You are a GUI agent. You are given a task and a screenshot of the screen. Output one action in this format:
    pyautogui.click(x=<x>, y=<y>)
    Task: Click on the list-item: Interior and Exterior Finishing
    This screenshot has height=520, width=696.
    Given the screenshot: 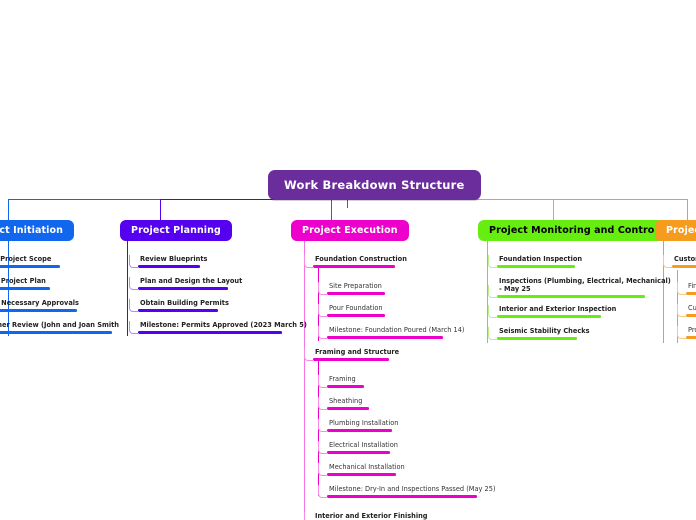 What is the action you would take?
    pyautogui.click(x=366, y=515)
    